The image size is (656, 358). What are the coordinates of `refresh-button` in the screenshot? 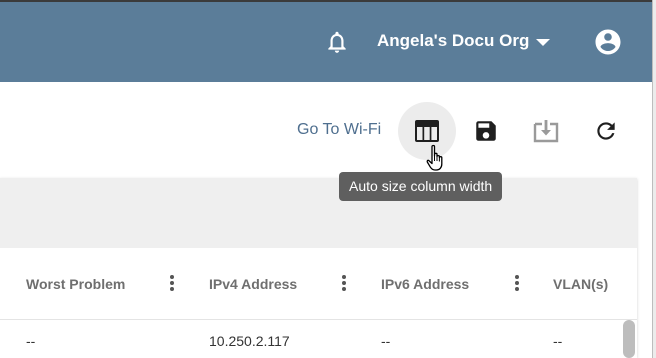 It's located at (606, 131).